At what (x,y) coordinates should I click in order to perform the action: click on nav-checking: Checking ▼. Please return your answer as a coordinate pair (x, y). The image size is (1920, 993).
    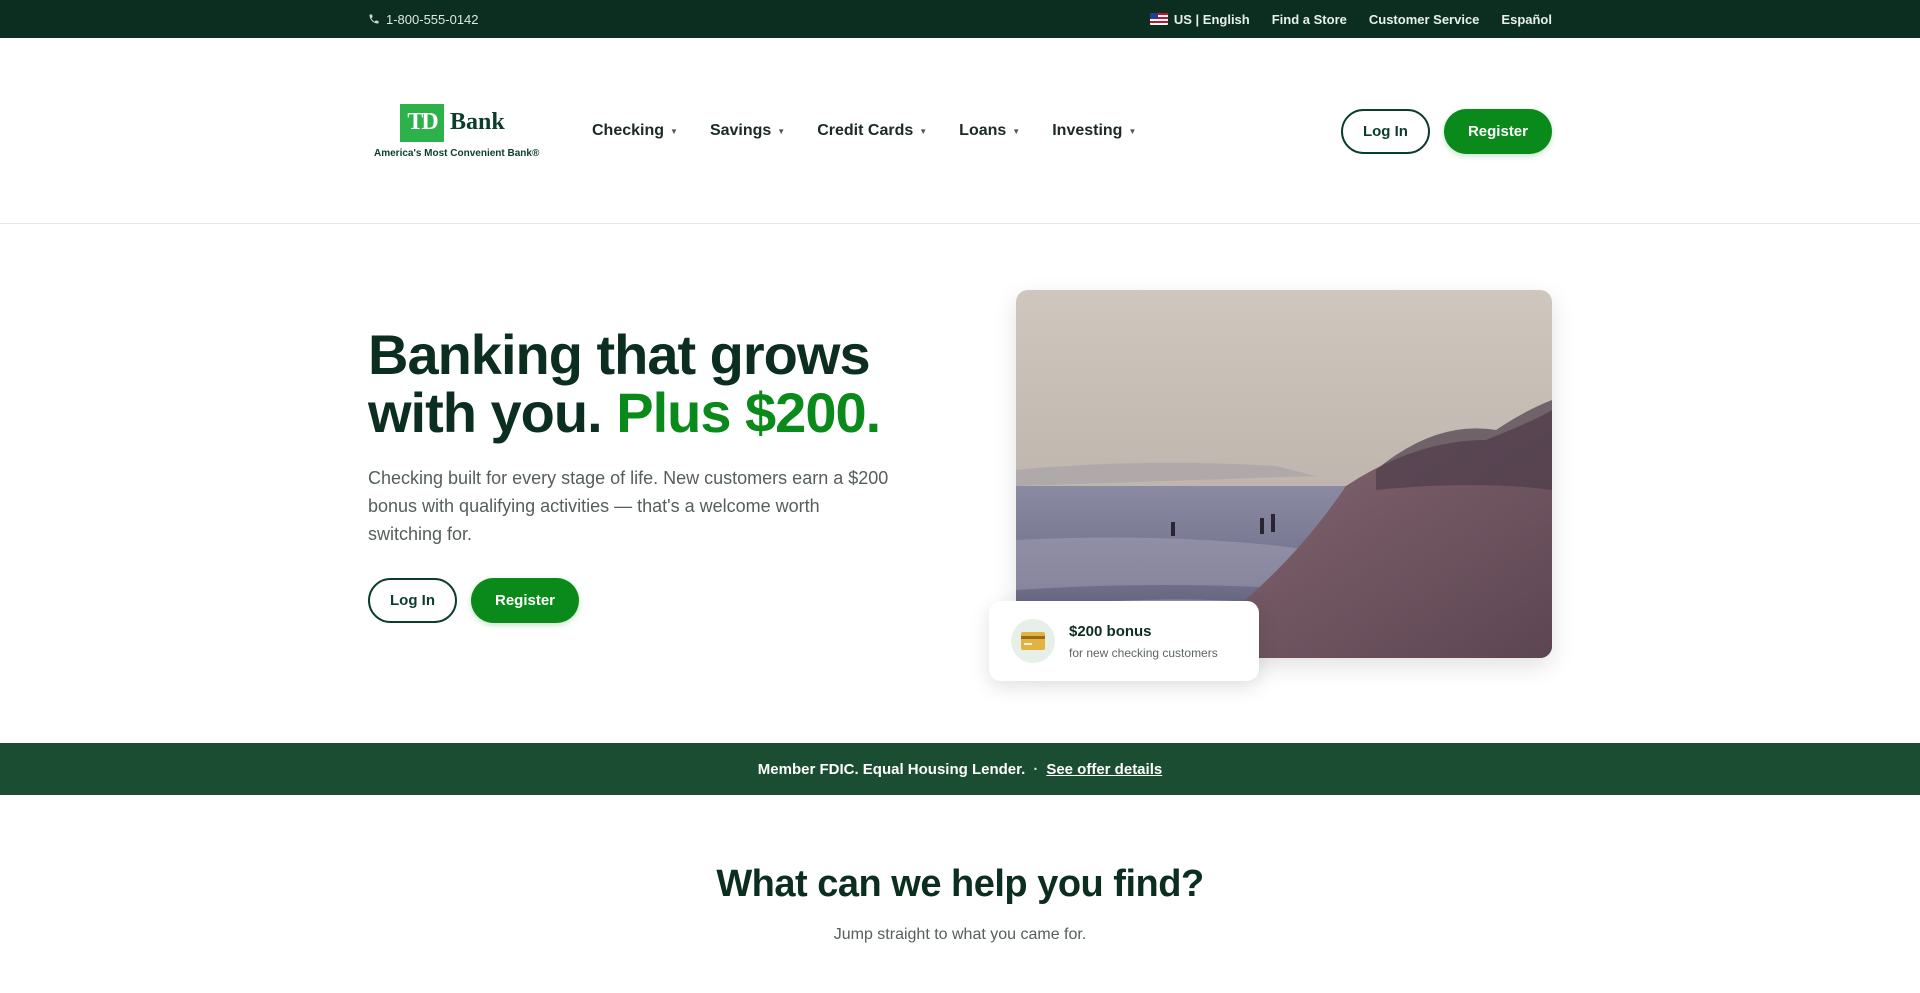
    Looking at the image, I should click on (635, 131).